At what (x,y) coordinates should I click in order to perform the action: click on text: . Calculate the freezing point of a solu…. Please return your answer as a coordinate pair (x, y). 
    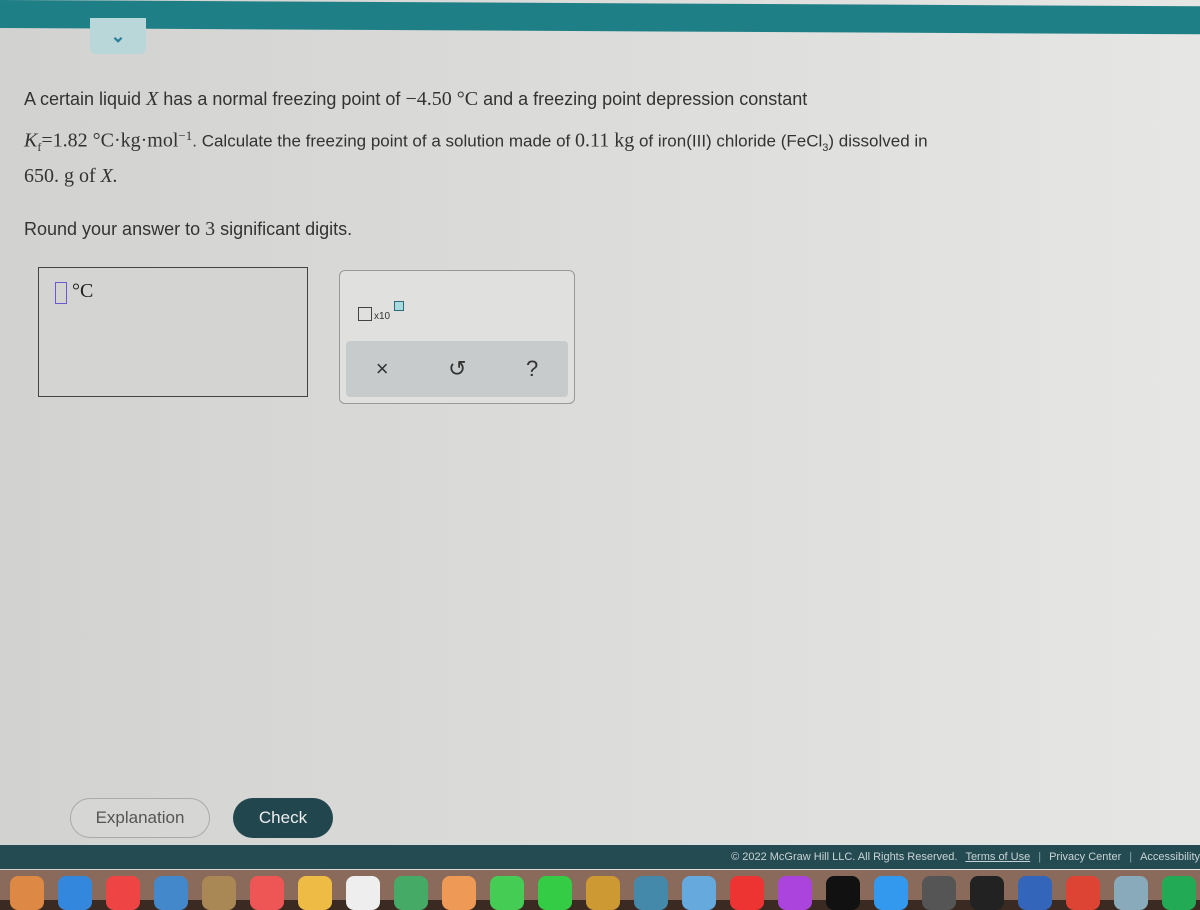
    Looking at the image, I should click on (383, 141).